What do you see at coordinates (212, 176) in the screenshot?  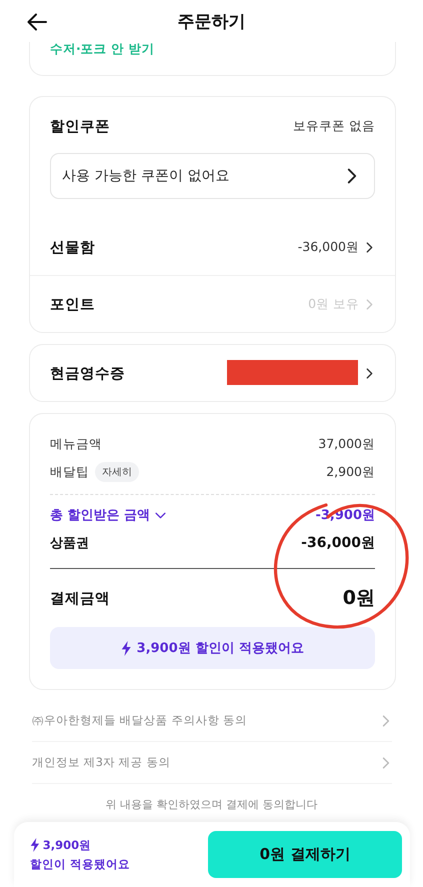 I see `coupon-select-field: 사용 가능한 쿠폰이 없어요` at bounding box center [212, 176].